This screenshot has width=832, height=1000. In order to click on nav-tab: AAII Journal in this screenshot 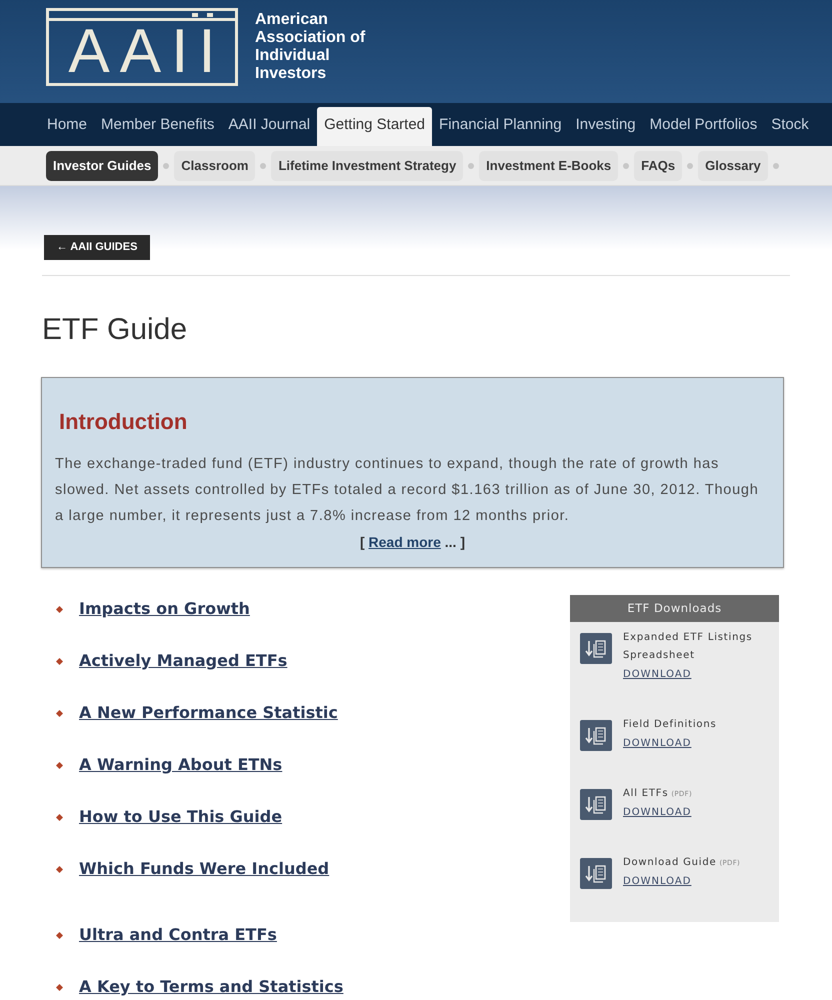, I will do `click(269, 126)`.